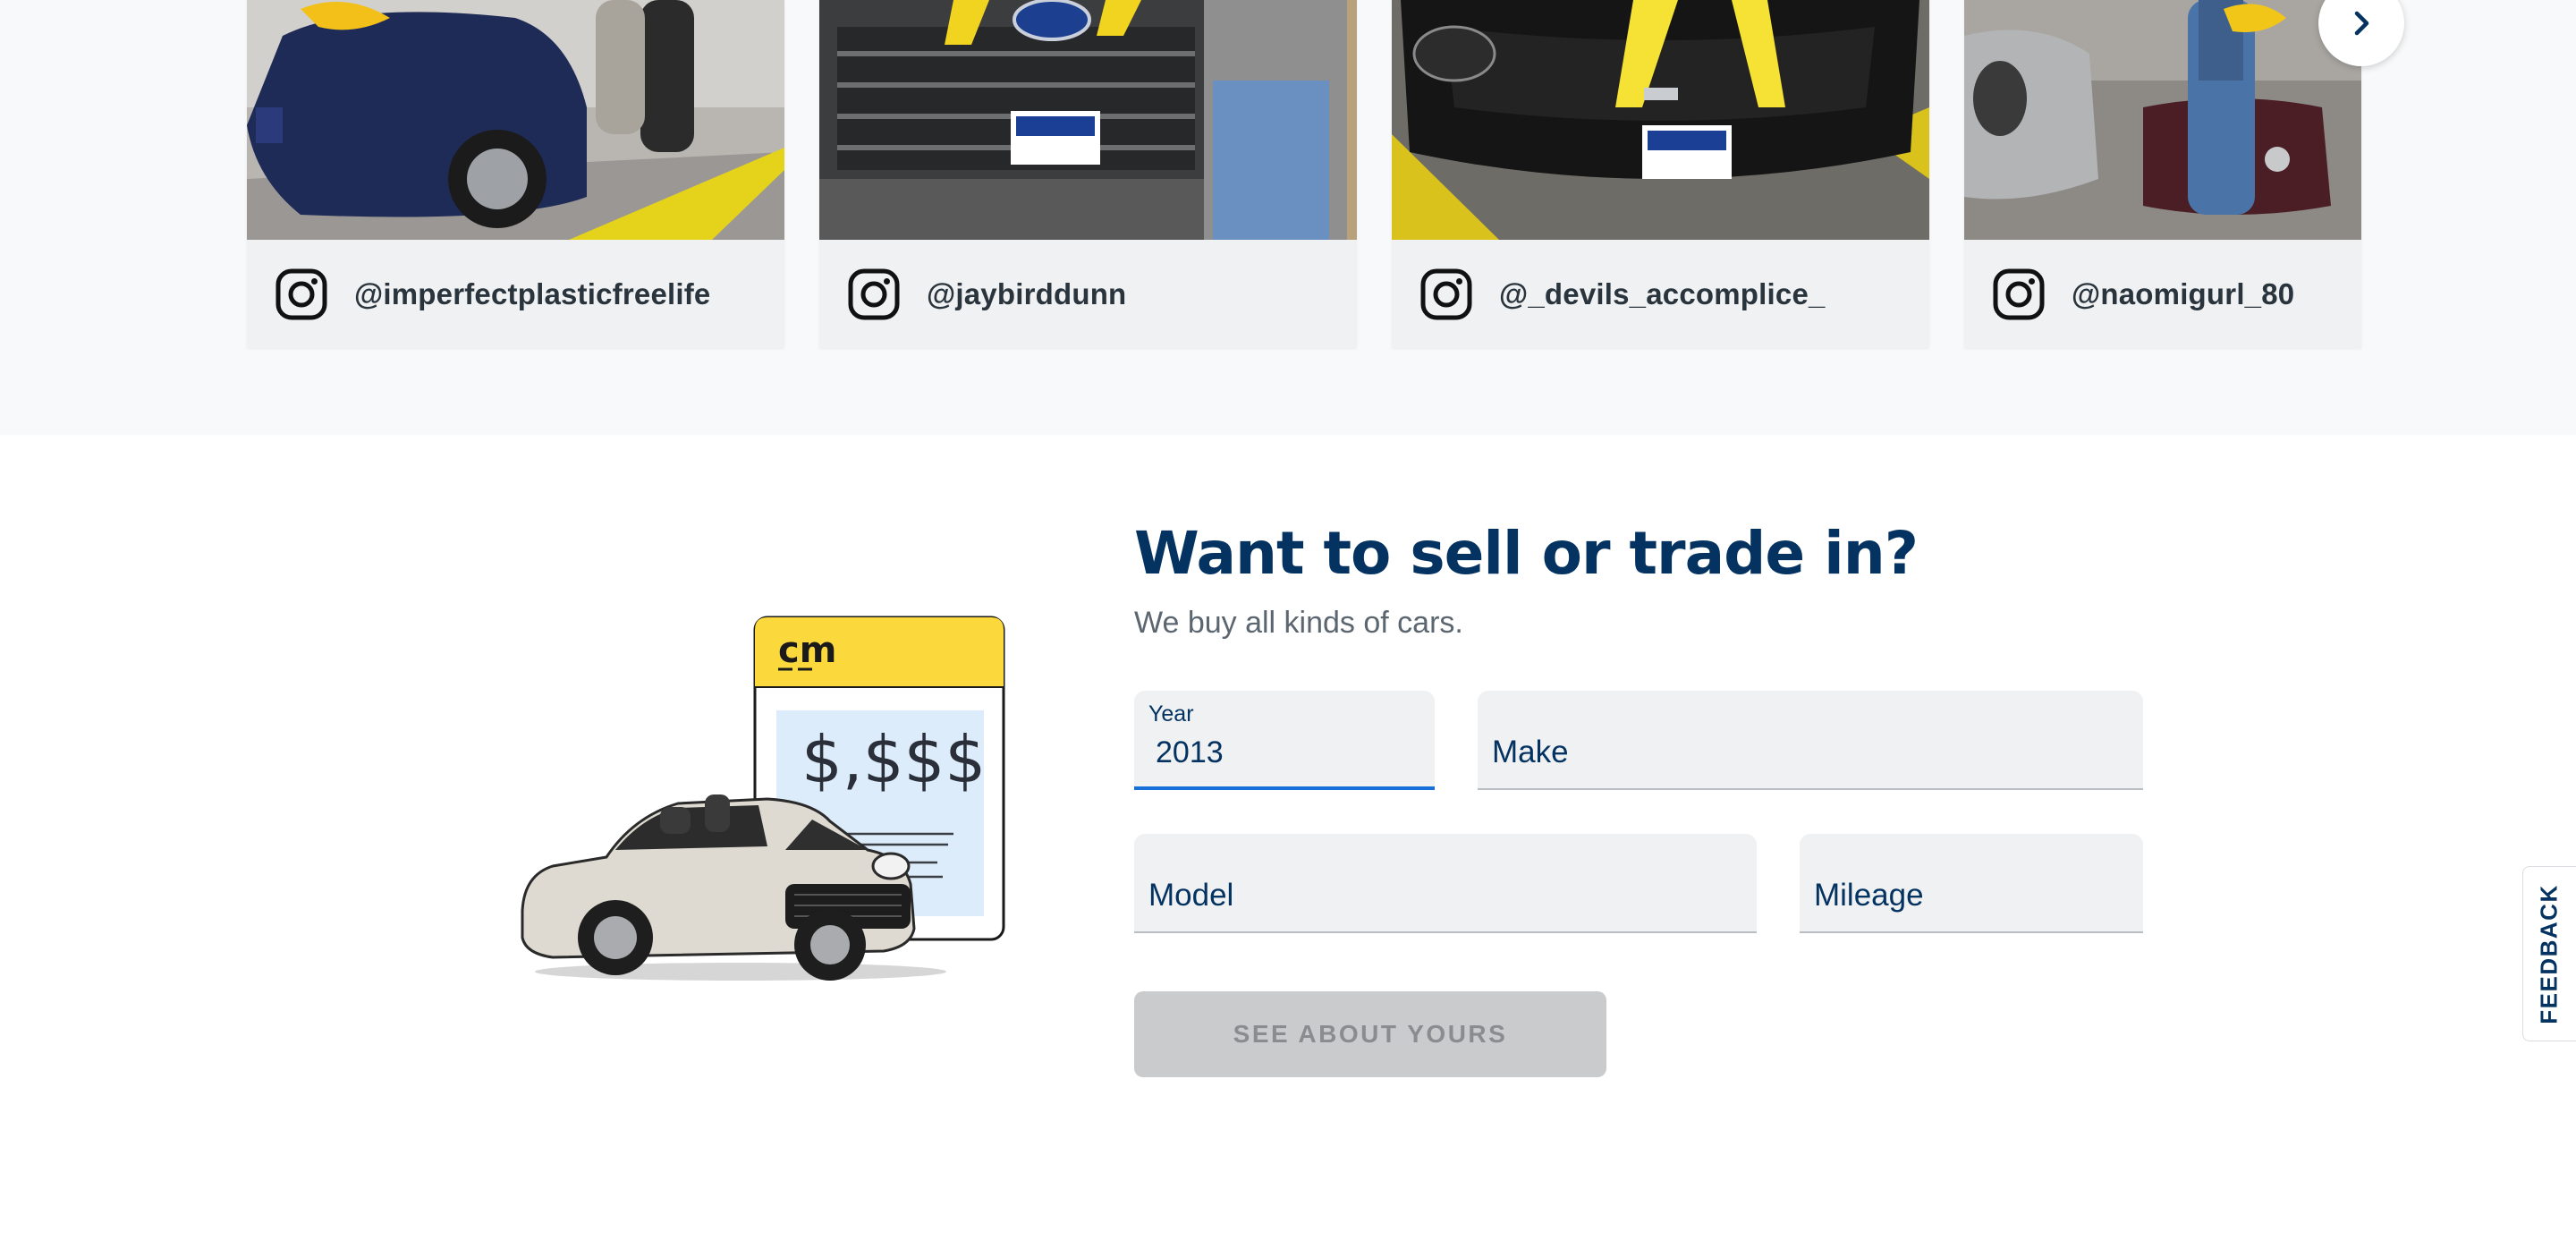 The width and height of the screenshot is (2576, 1249). I want to click on feedback-label: FEEDBACK, so click(2549, 953).